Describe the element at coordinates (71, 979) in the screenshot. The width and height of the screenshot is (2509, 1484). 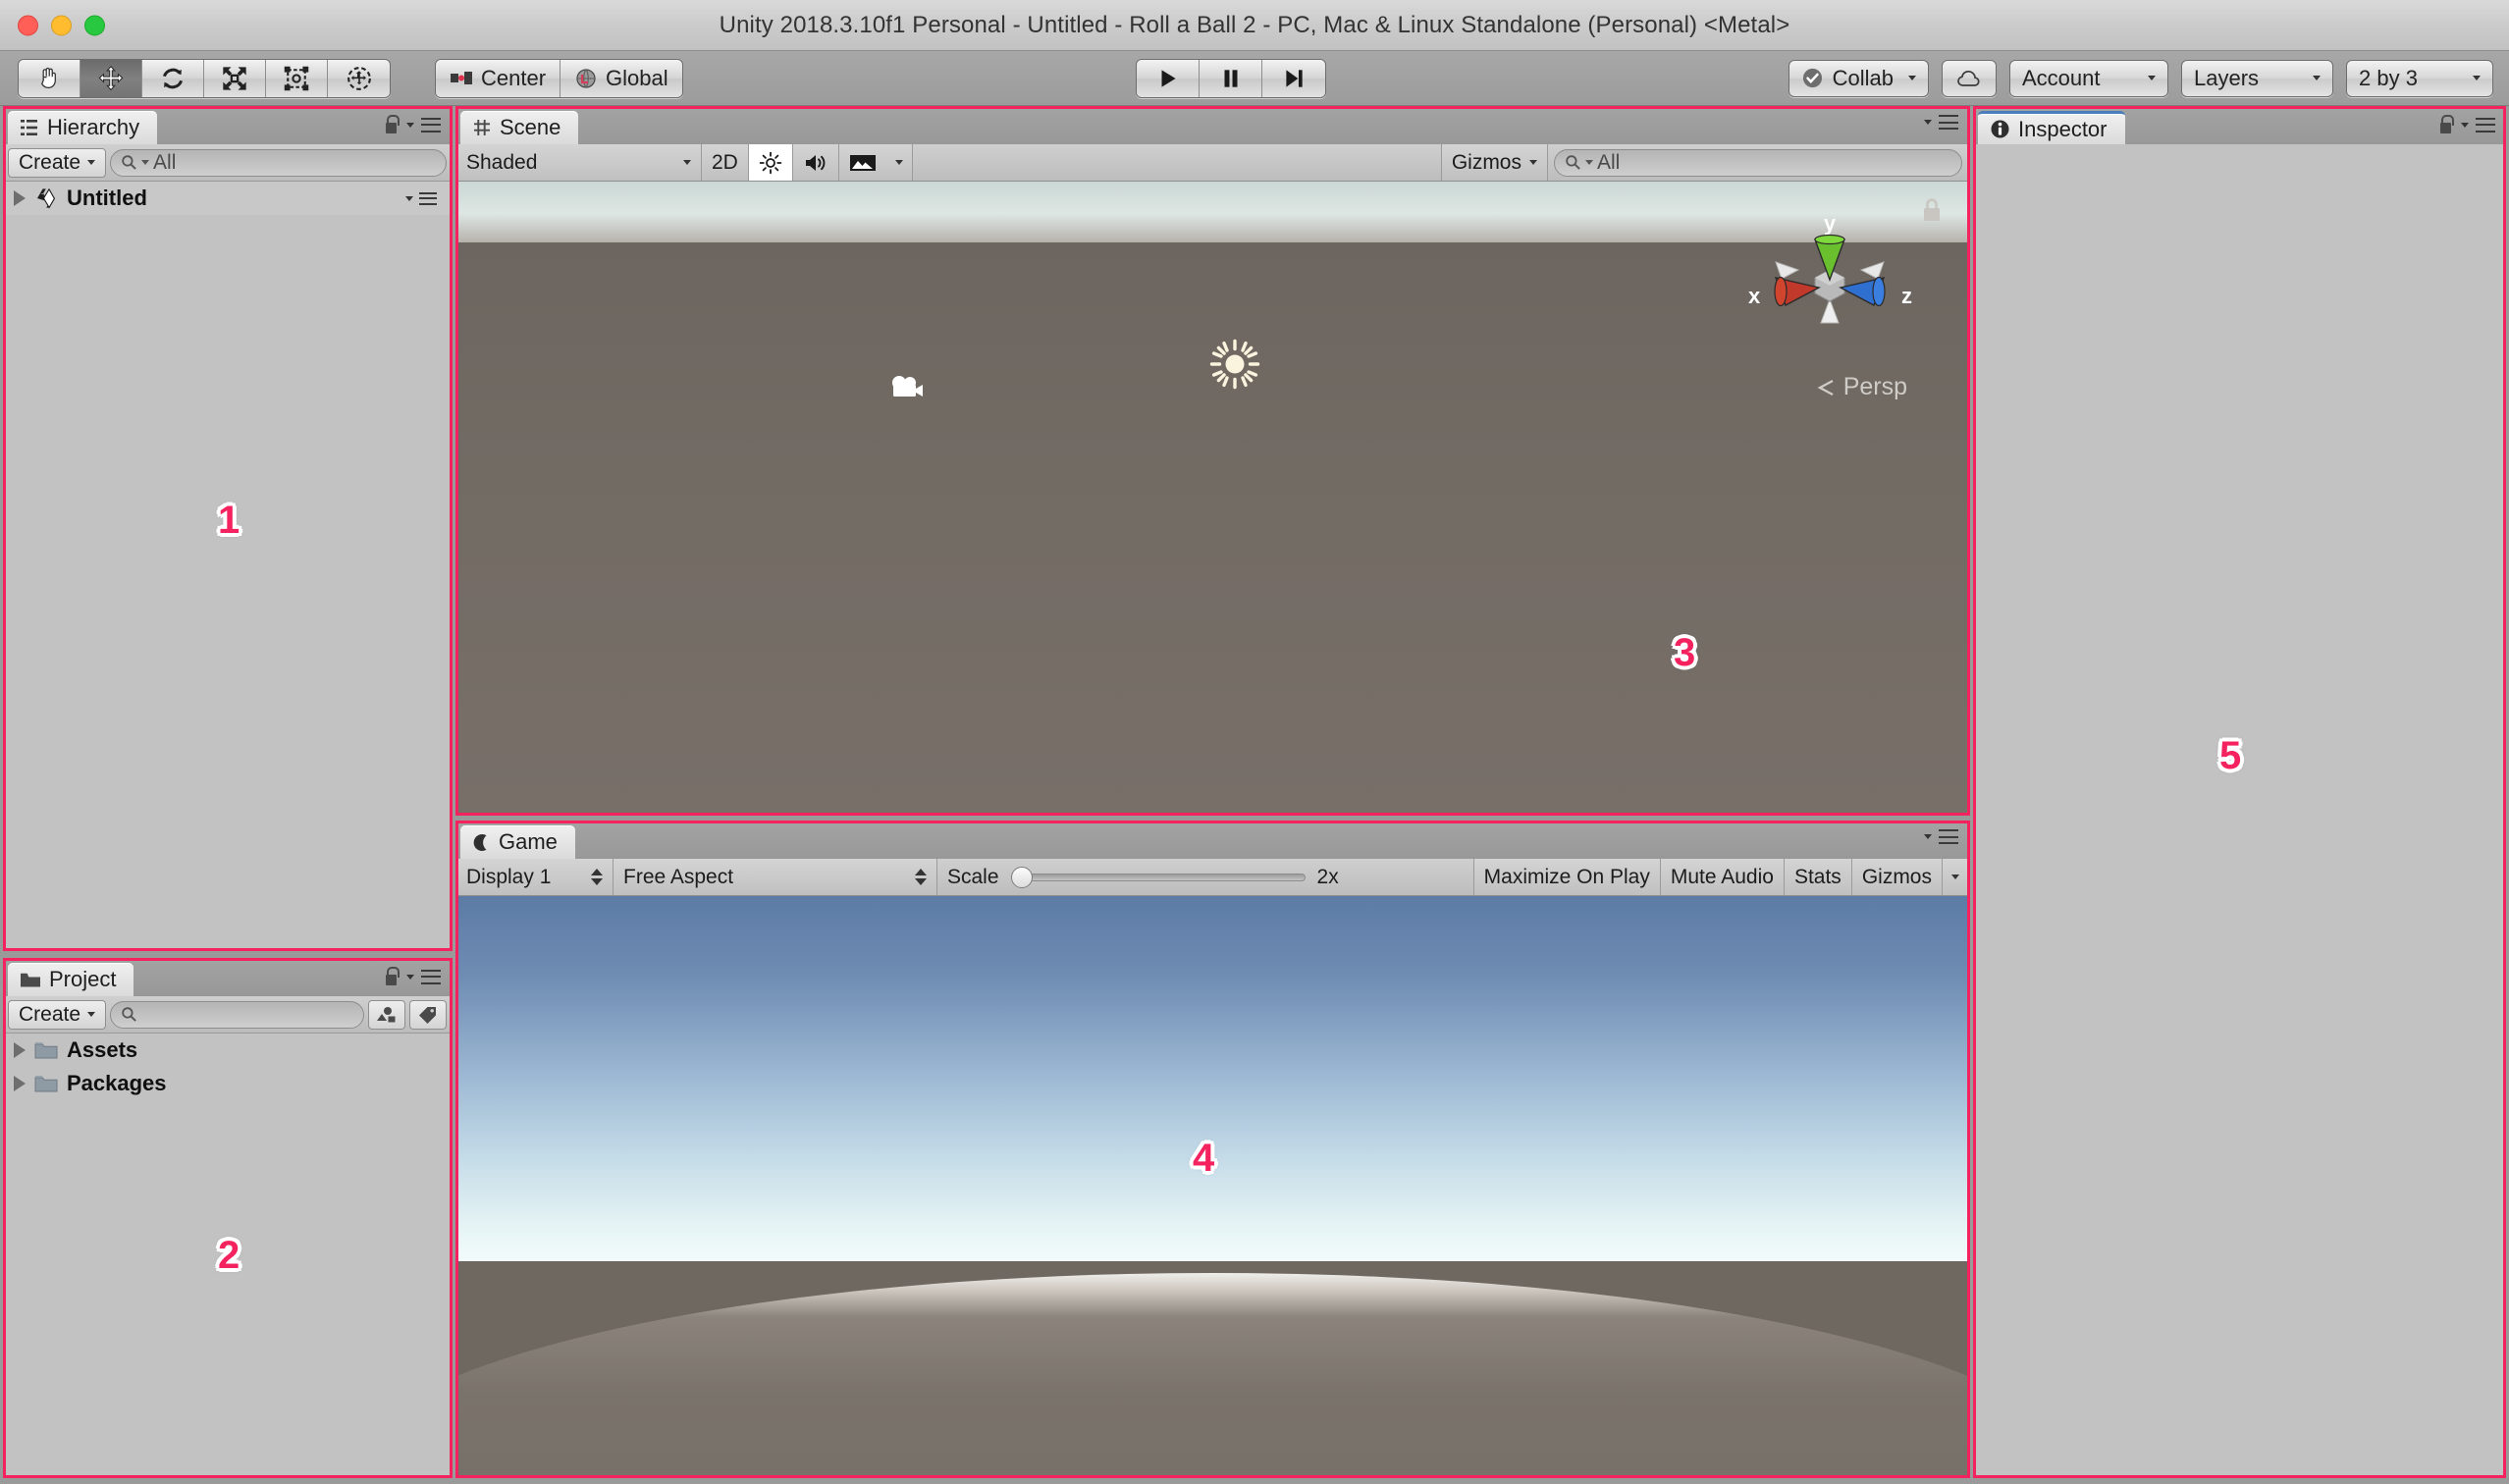
I see `tab-project: Project` at that location.